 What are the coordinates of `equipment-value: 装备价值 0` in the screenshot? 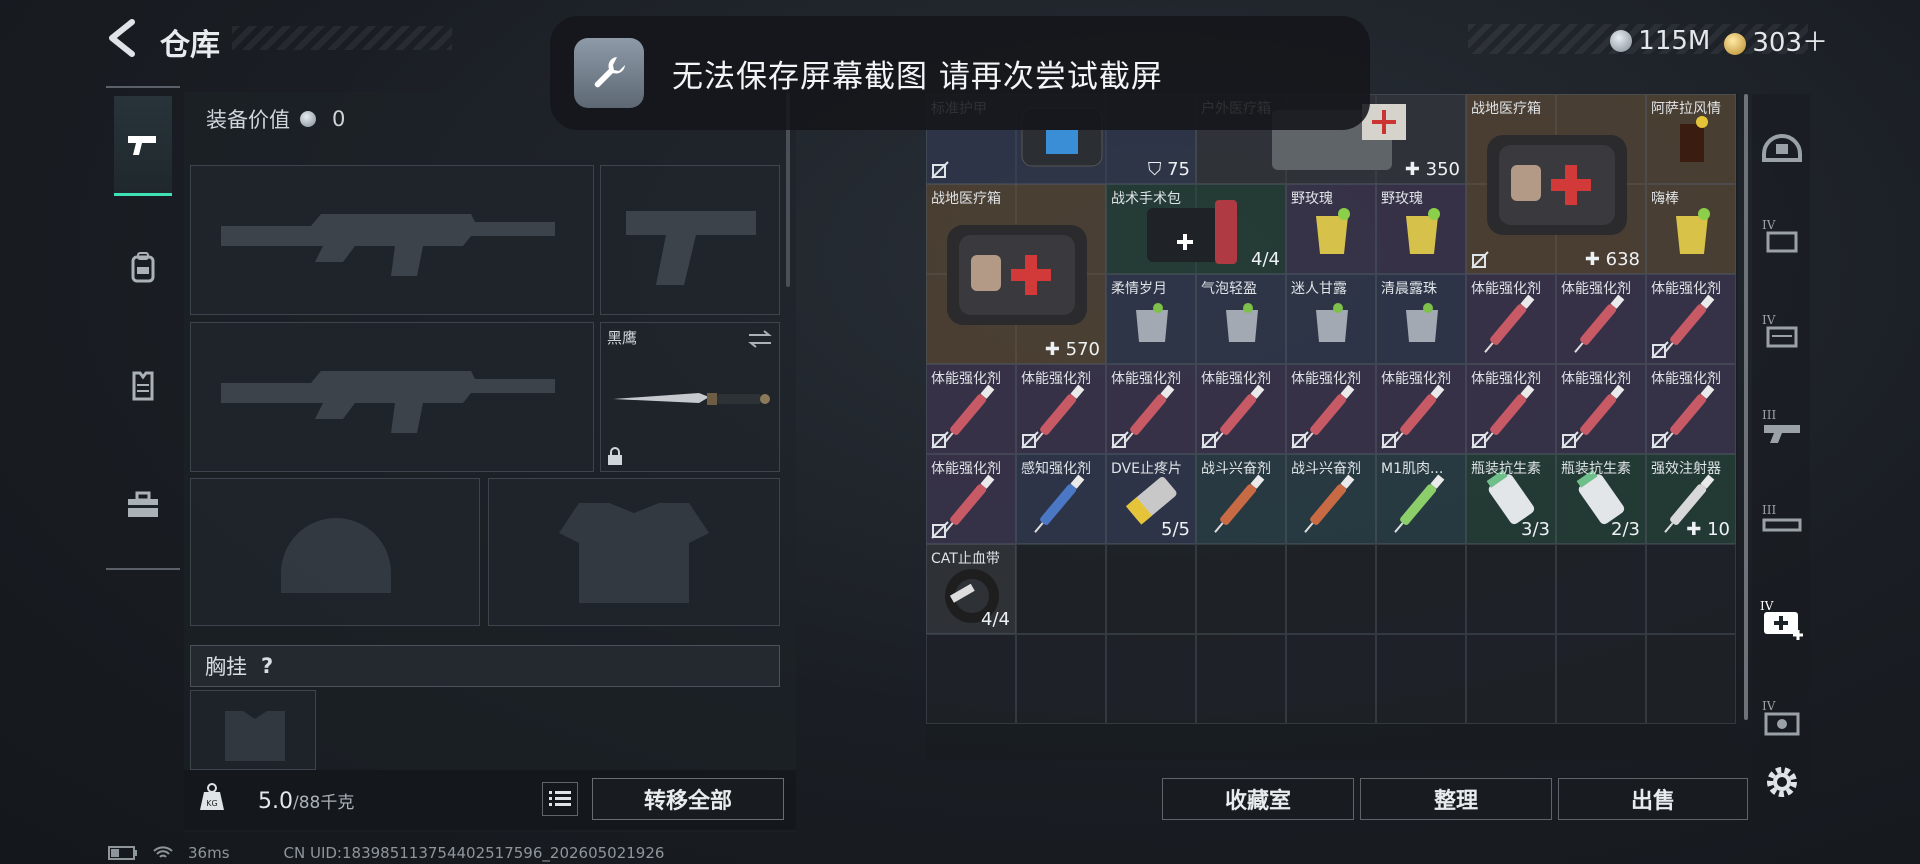 It's located at (275, 119).